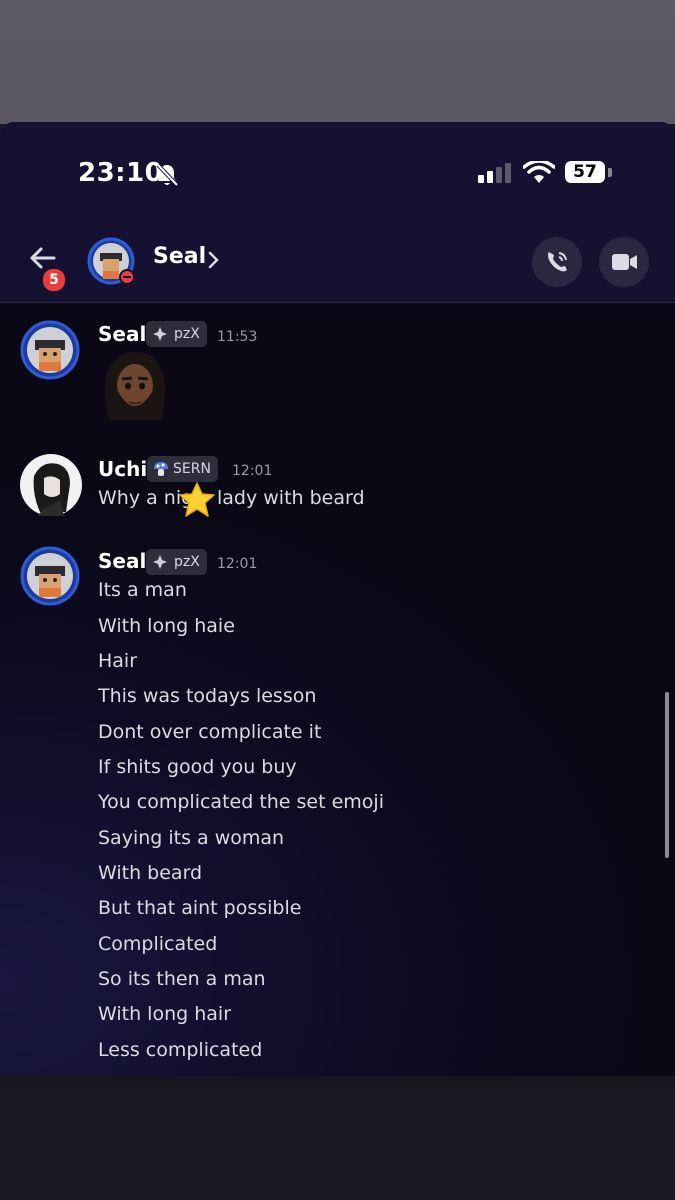 Image resolution: width=675 pixels, height=1200 pixels. What do you see at coordinates (337, 1138) in the screenshot?
I see `background-bottom` at bounding box center [337, 1138].